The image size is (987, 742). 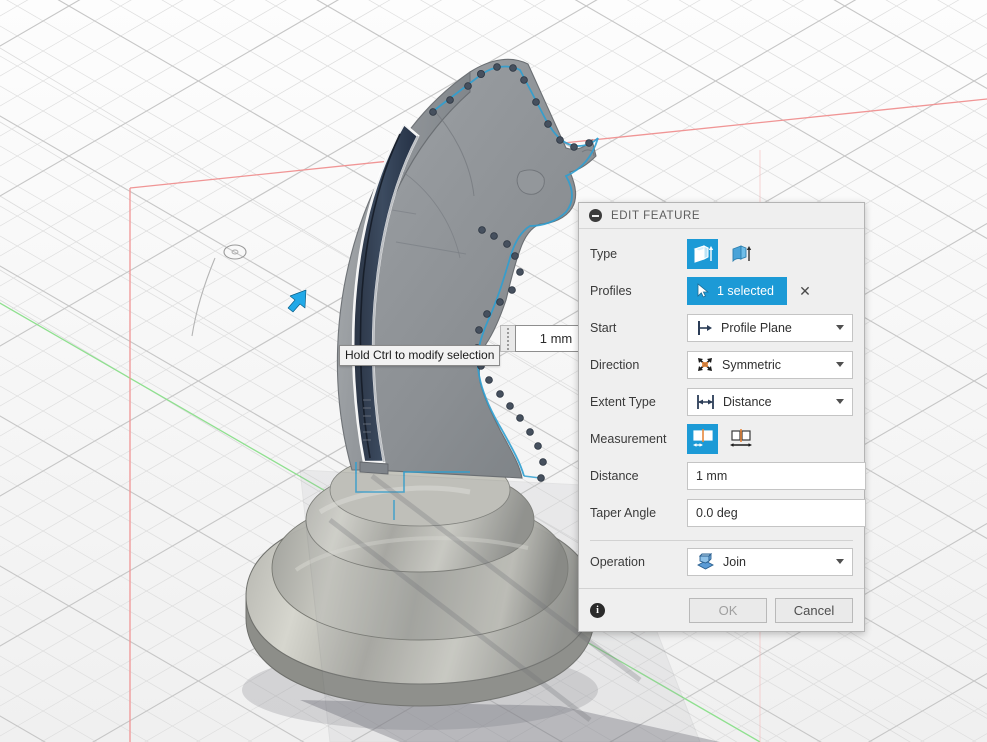 I want to click on label-distance: Distance, so click(x=614, y=475).